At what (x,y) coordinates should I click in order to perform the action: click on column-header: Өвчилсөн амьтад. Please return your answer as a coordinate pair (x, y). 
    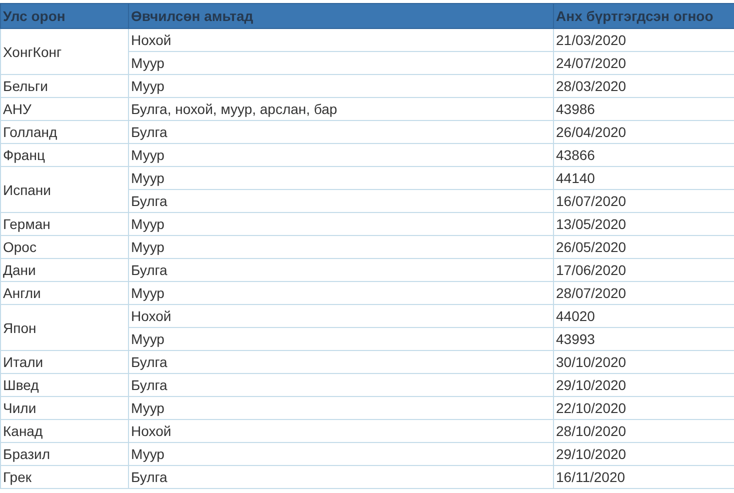
    Looking at the image, I should click on (341, 16).